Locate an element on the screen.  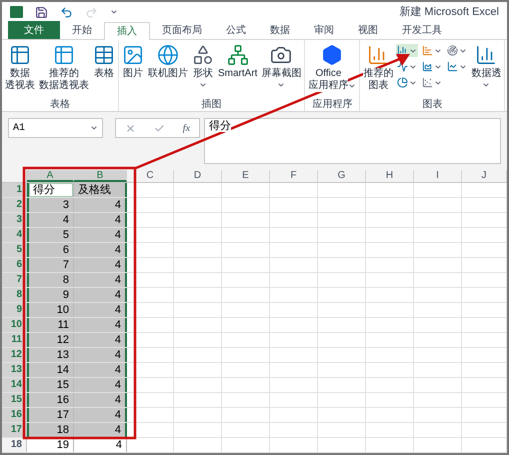
table-cell: 5 is located at coordinates (50, 235).